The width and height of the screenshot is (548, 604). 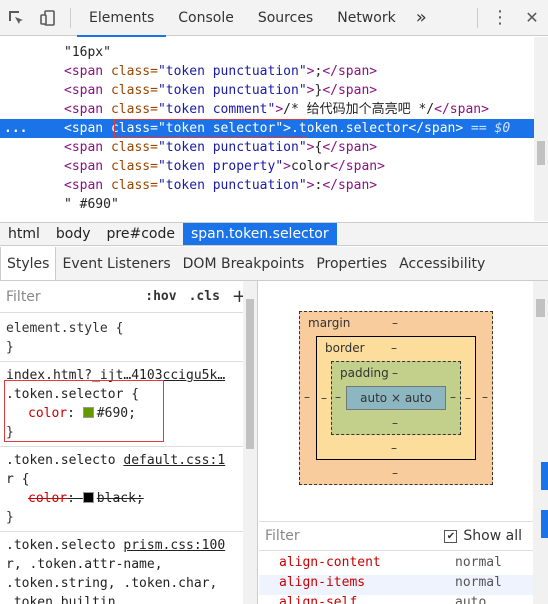 What do you see at coordinates (122, 18) in the screenshot?
I see `tab-elements: Elements` at bounding box center [122, 18].